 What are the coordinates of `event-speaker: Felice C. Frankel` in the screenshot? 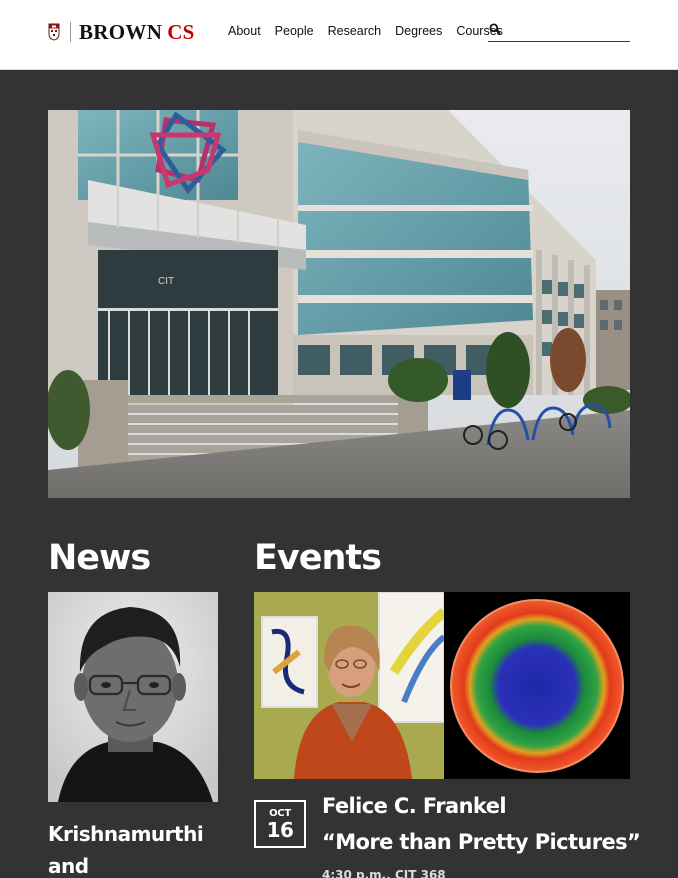 It's located at (414, 806).